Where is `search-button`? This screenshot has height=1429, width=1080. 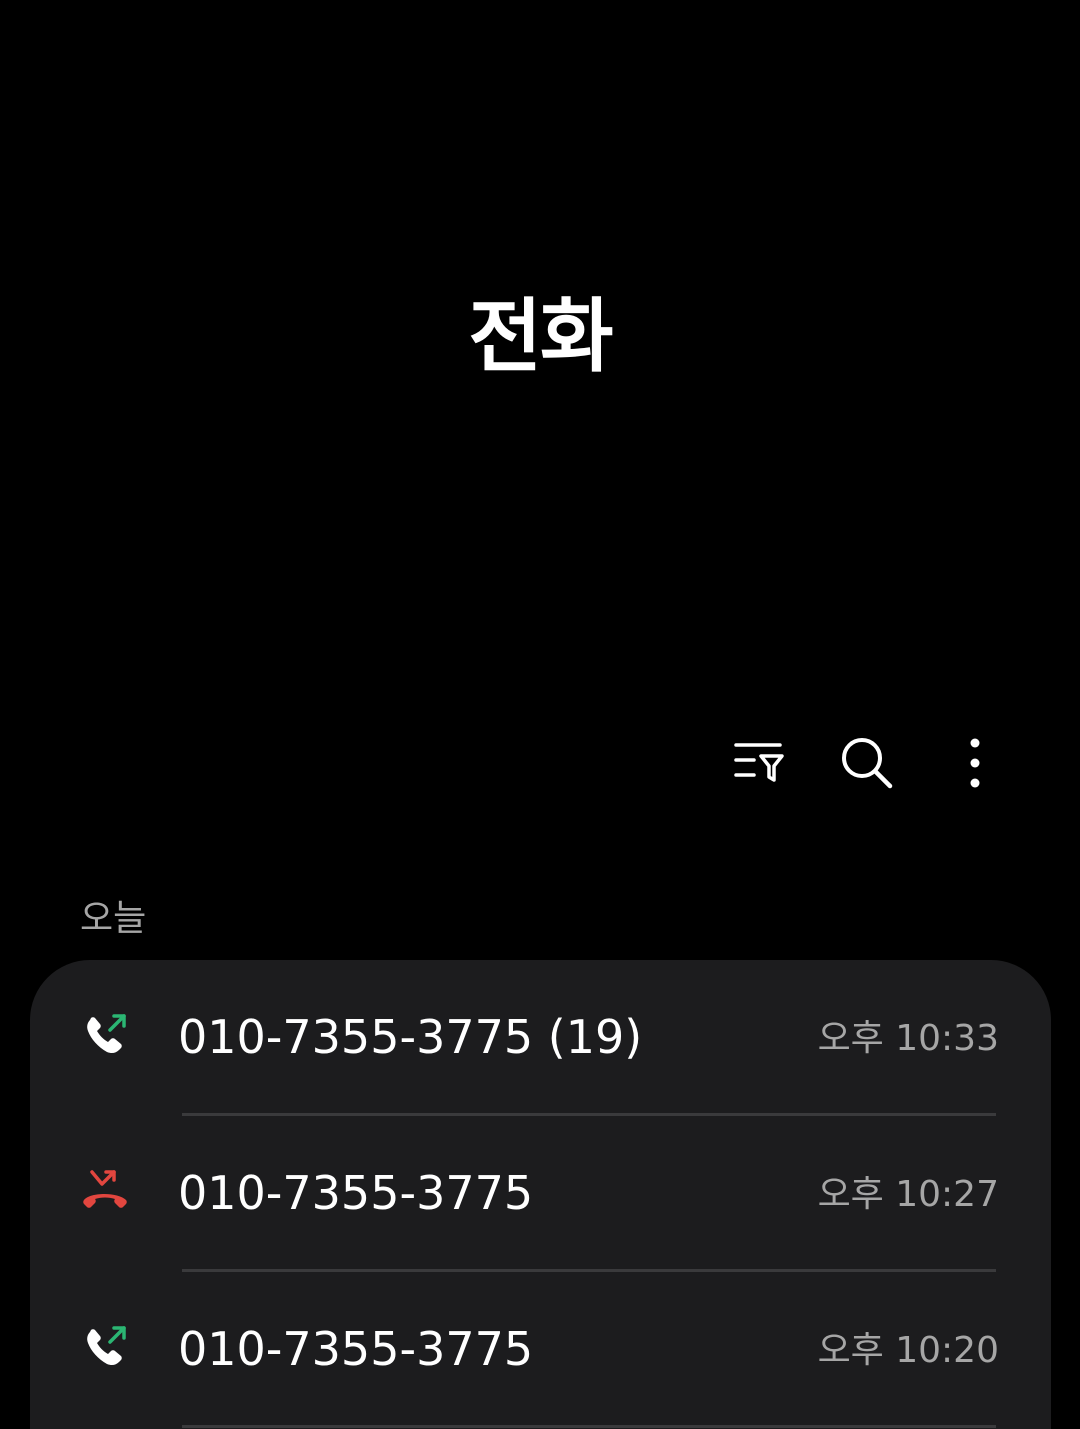 search-button is located at coordinates (867, 765).